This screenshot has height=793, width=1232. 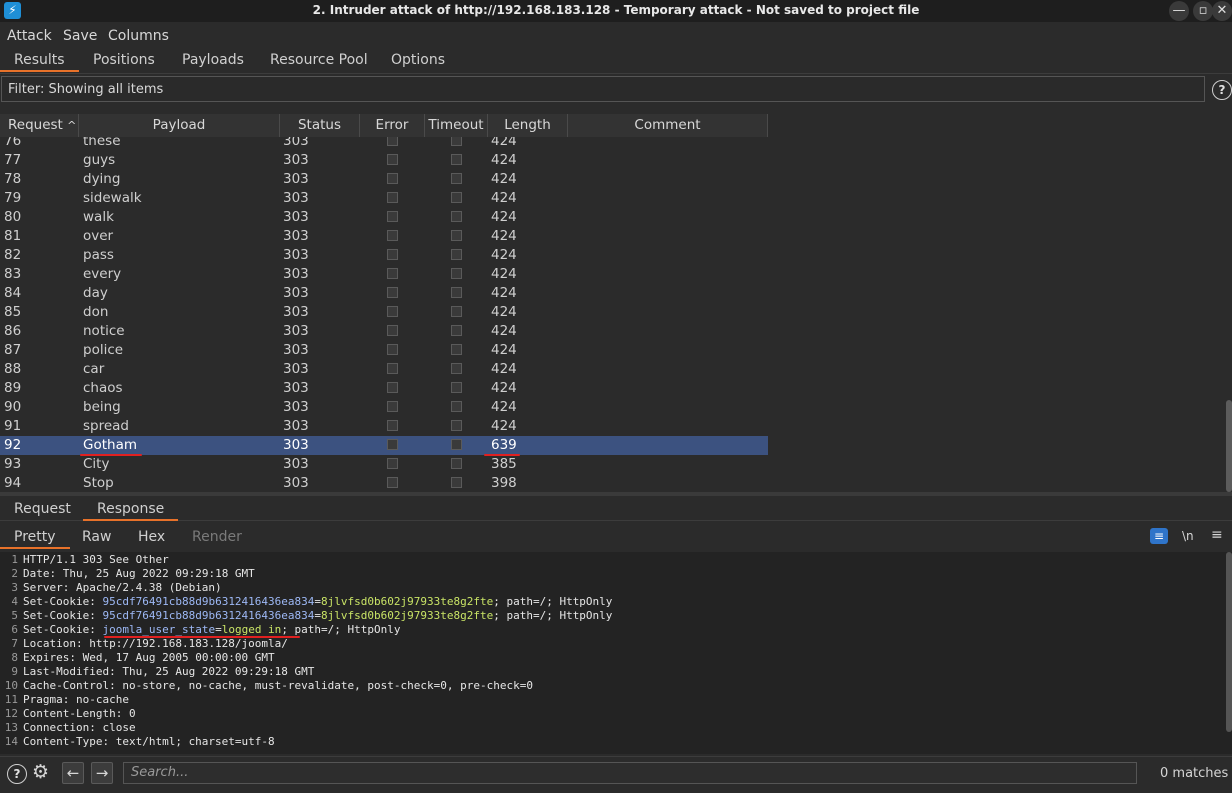 I want to click on table-row: 85 don 303 424, so click(x=384, y=312).